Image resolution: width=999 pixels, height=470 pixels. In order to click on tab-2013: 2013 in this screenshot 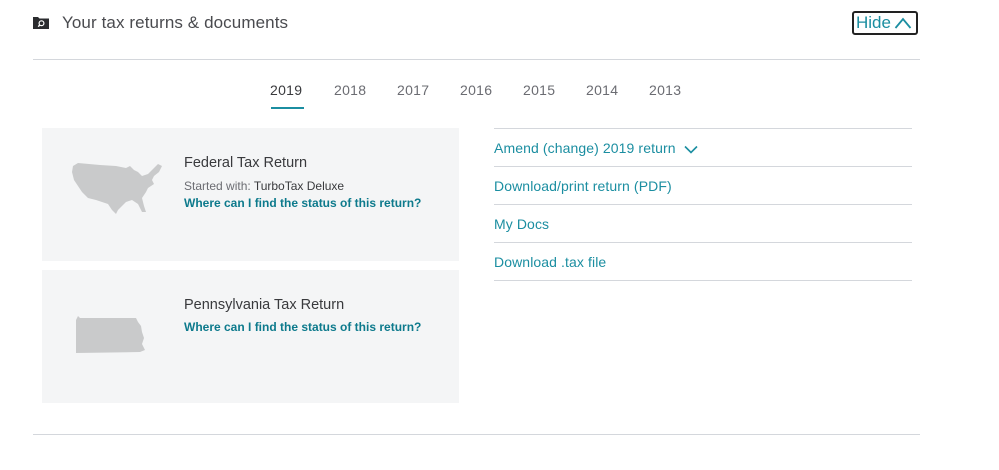, I will do `click(665, 90)`.